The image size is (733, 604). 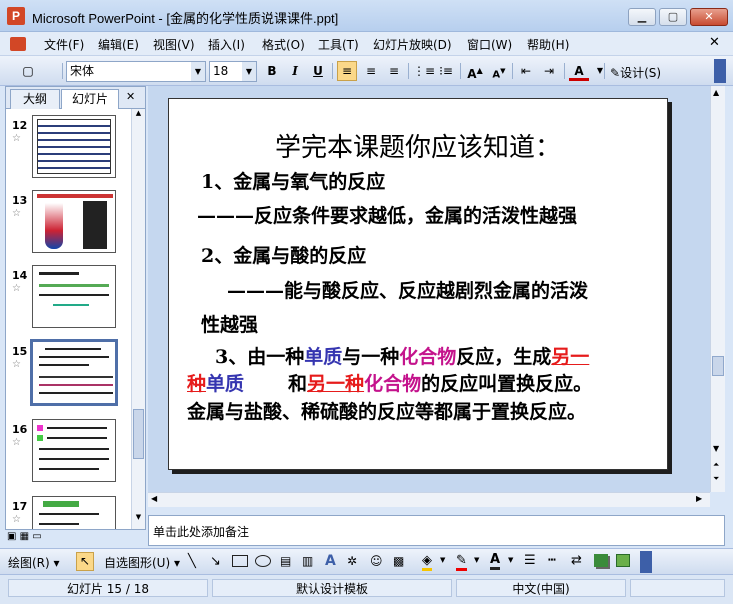 What do you see at coordinates (436, 530) in the screenshot?
I see `notes-pane: 单击此处添加备注` at bounding box center [436, 530].